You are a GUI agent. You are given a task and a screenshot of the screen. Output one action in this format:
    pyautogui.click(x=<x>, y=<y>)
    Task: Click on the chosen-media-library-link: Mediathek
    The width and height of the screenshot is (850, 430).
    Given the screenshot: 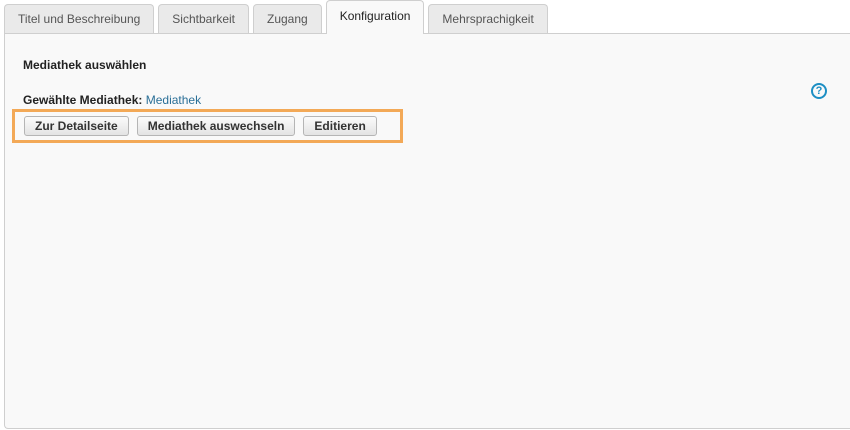 What is the action you would take?
    pyautogui.click(x=173, y=100)
    